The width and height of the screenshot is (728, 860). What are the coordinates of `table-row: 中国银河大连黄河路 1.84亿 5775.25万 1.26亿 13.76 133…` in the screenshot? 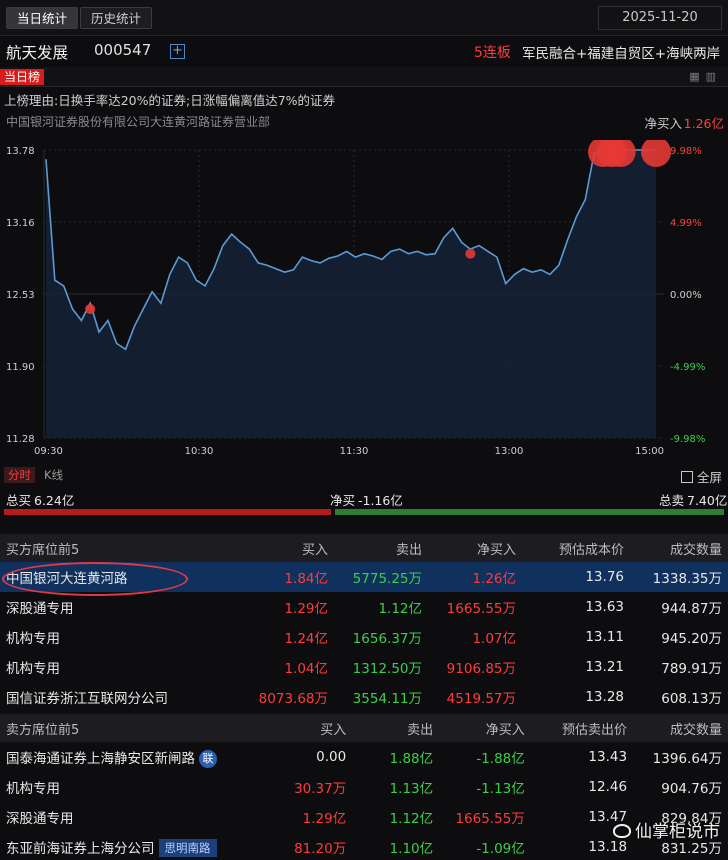 It's located at (364, 577).